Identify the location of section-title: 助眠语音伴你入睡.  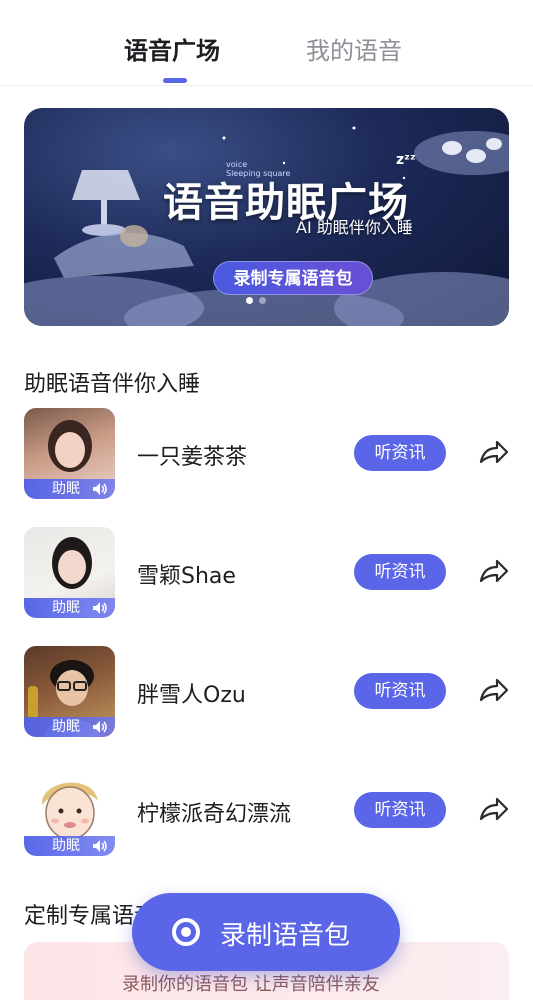
(112, 384).